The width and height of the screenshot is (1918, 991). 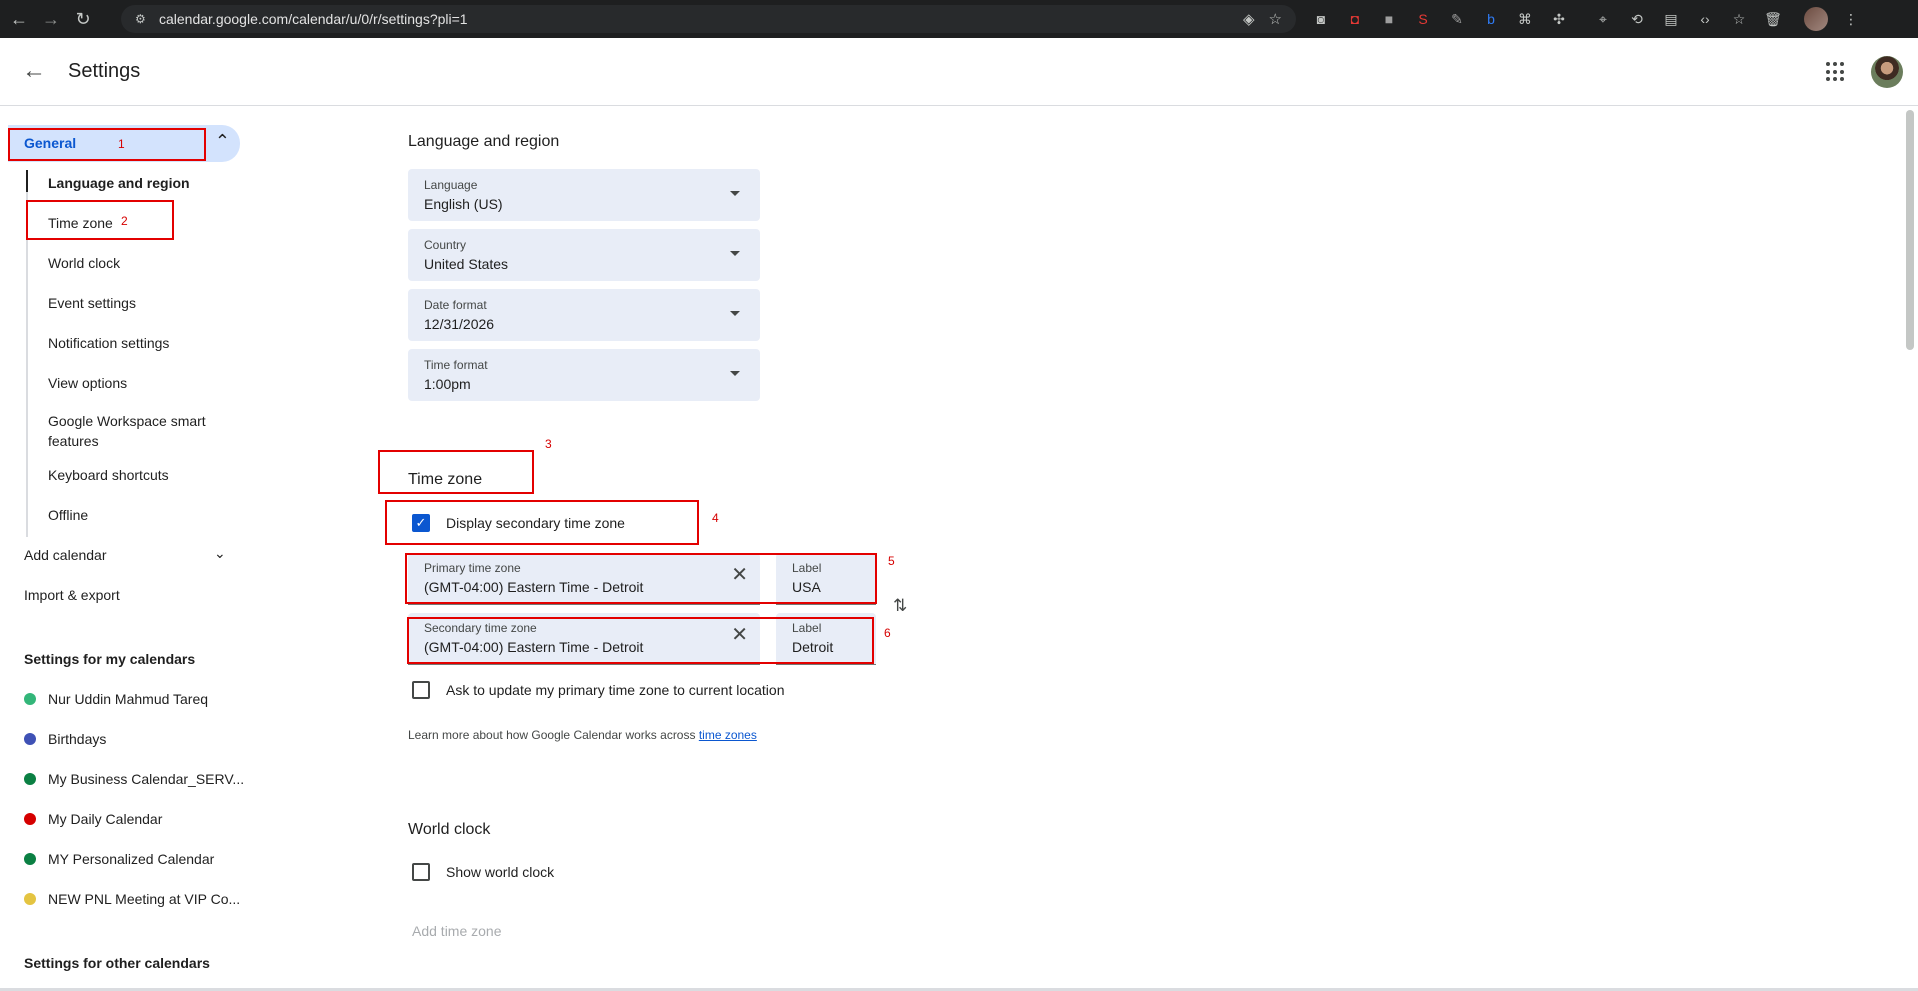 What do you see at coordinates (463, 204) in the screenshot?
I see `field-value: English (US)` at bounding box center [463, 204].